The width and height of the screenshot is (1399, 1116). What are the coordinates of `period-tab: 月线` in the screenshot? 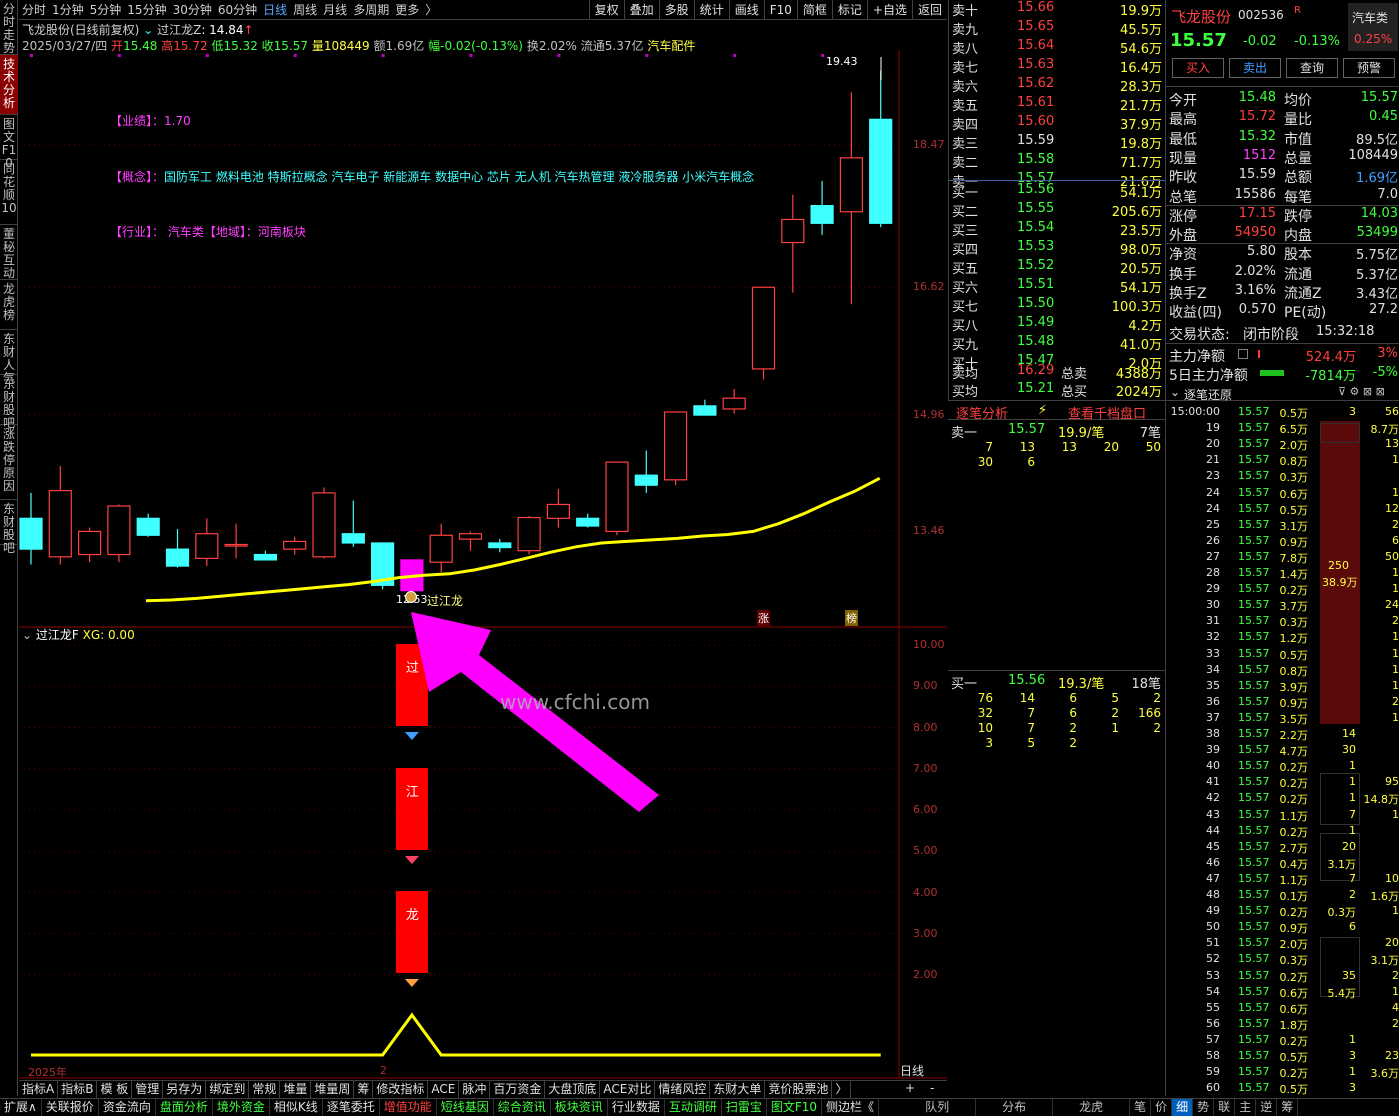 It's located at (335, 9).